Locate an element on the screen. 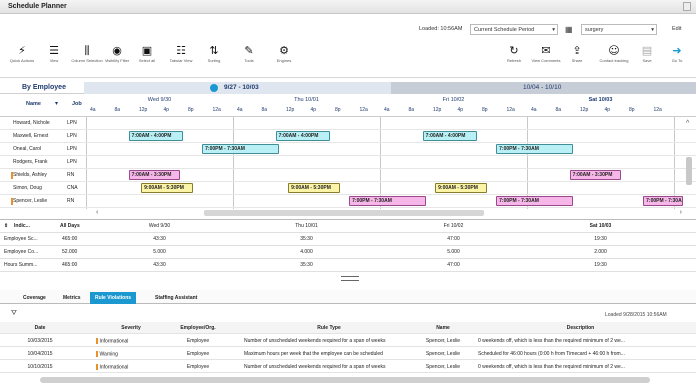 The image size is (696, 385). grid-horizontal-thumb is located at coordinates (344, 213).